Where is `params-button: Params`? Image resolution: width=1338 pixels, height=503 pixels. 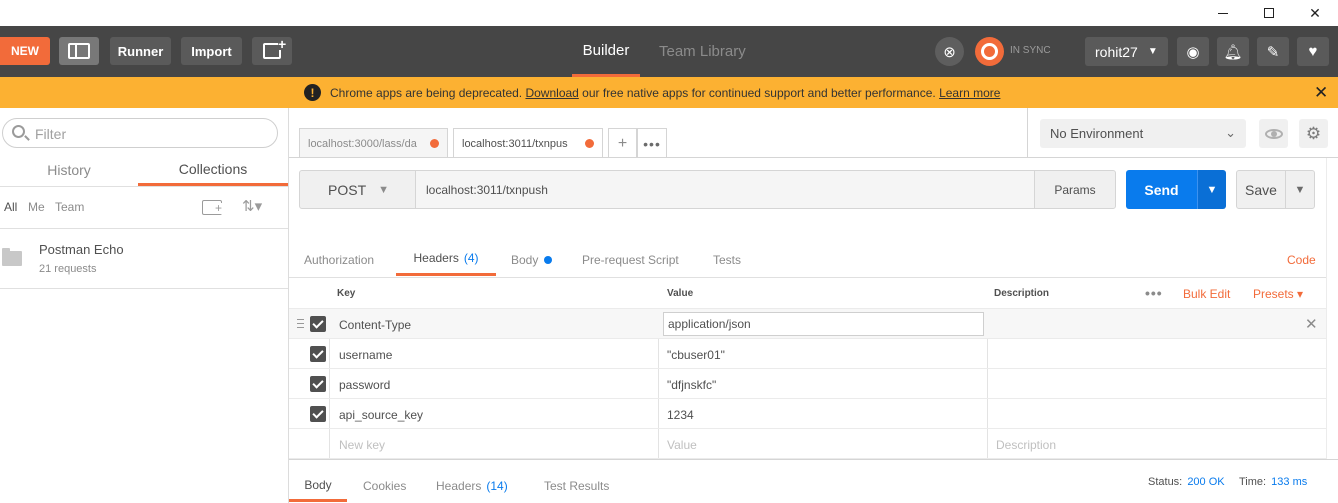
params-button: Params is located at coordinates (1075, 189).